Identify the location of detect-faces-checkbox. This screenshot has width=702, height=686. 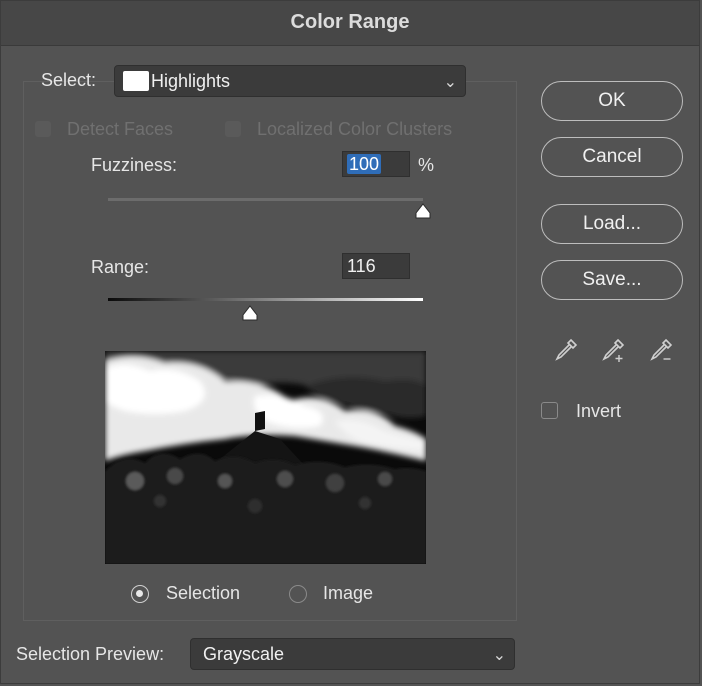
(43, 129).